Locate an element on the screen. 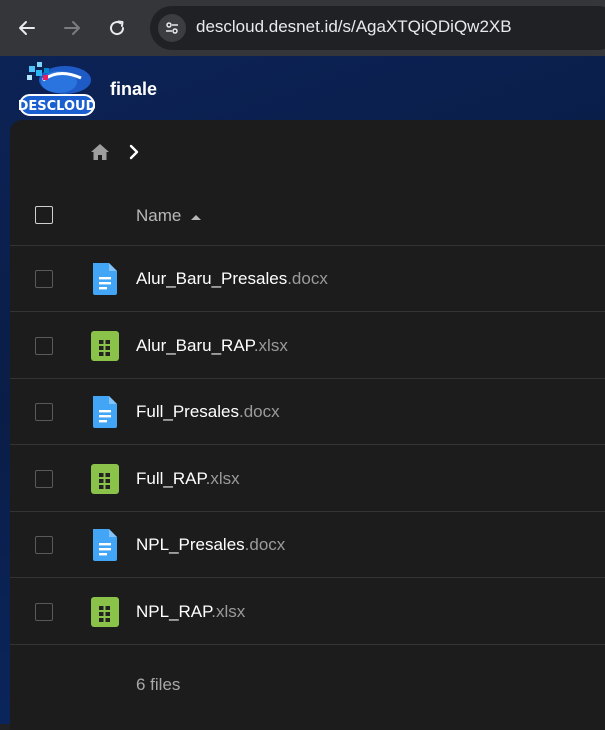 This screenshot has height=730, width=605. tune-icon is located at coordinates (172, 28).